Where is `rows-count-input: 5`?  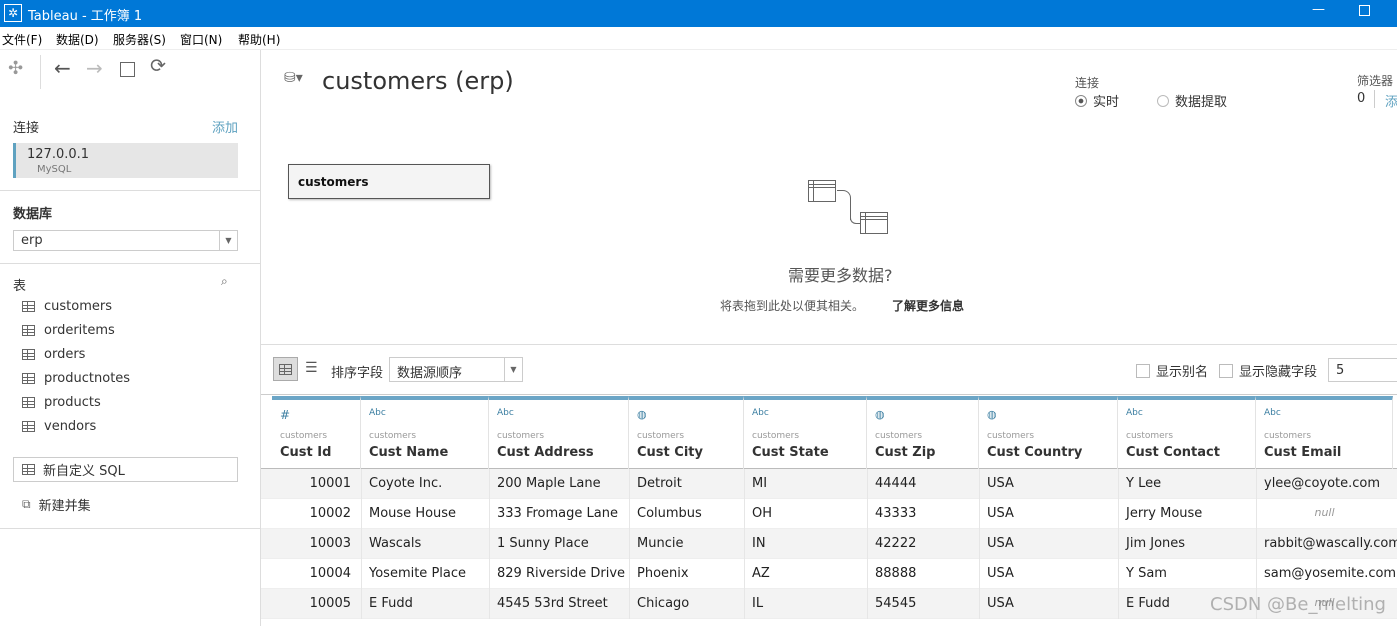 rows-count-input: 5 is located at coordinates (1362, 370).